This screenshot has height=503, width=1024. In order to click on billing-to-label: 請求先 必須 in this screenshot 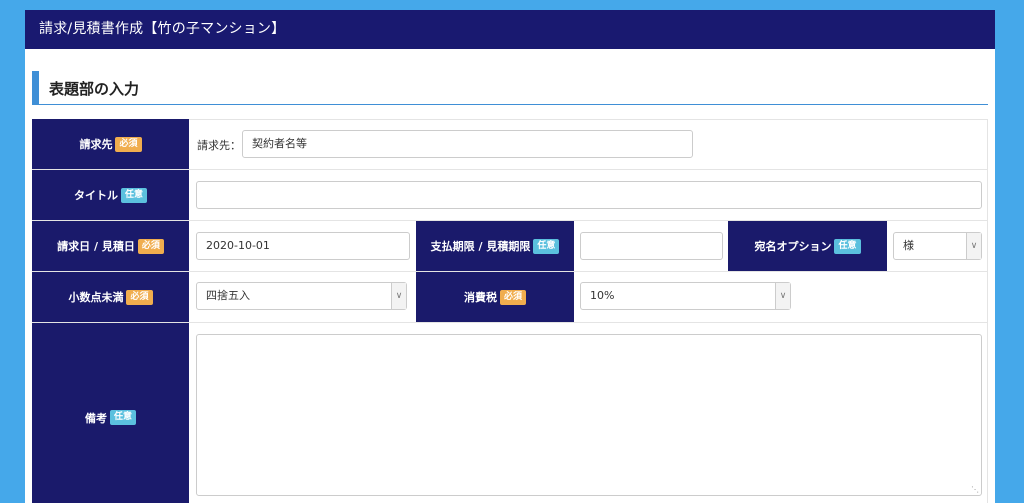, I will do `click(110, 144)`.